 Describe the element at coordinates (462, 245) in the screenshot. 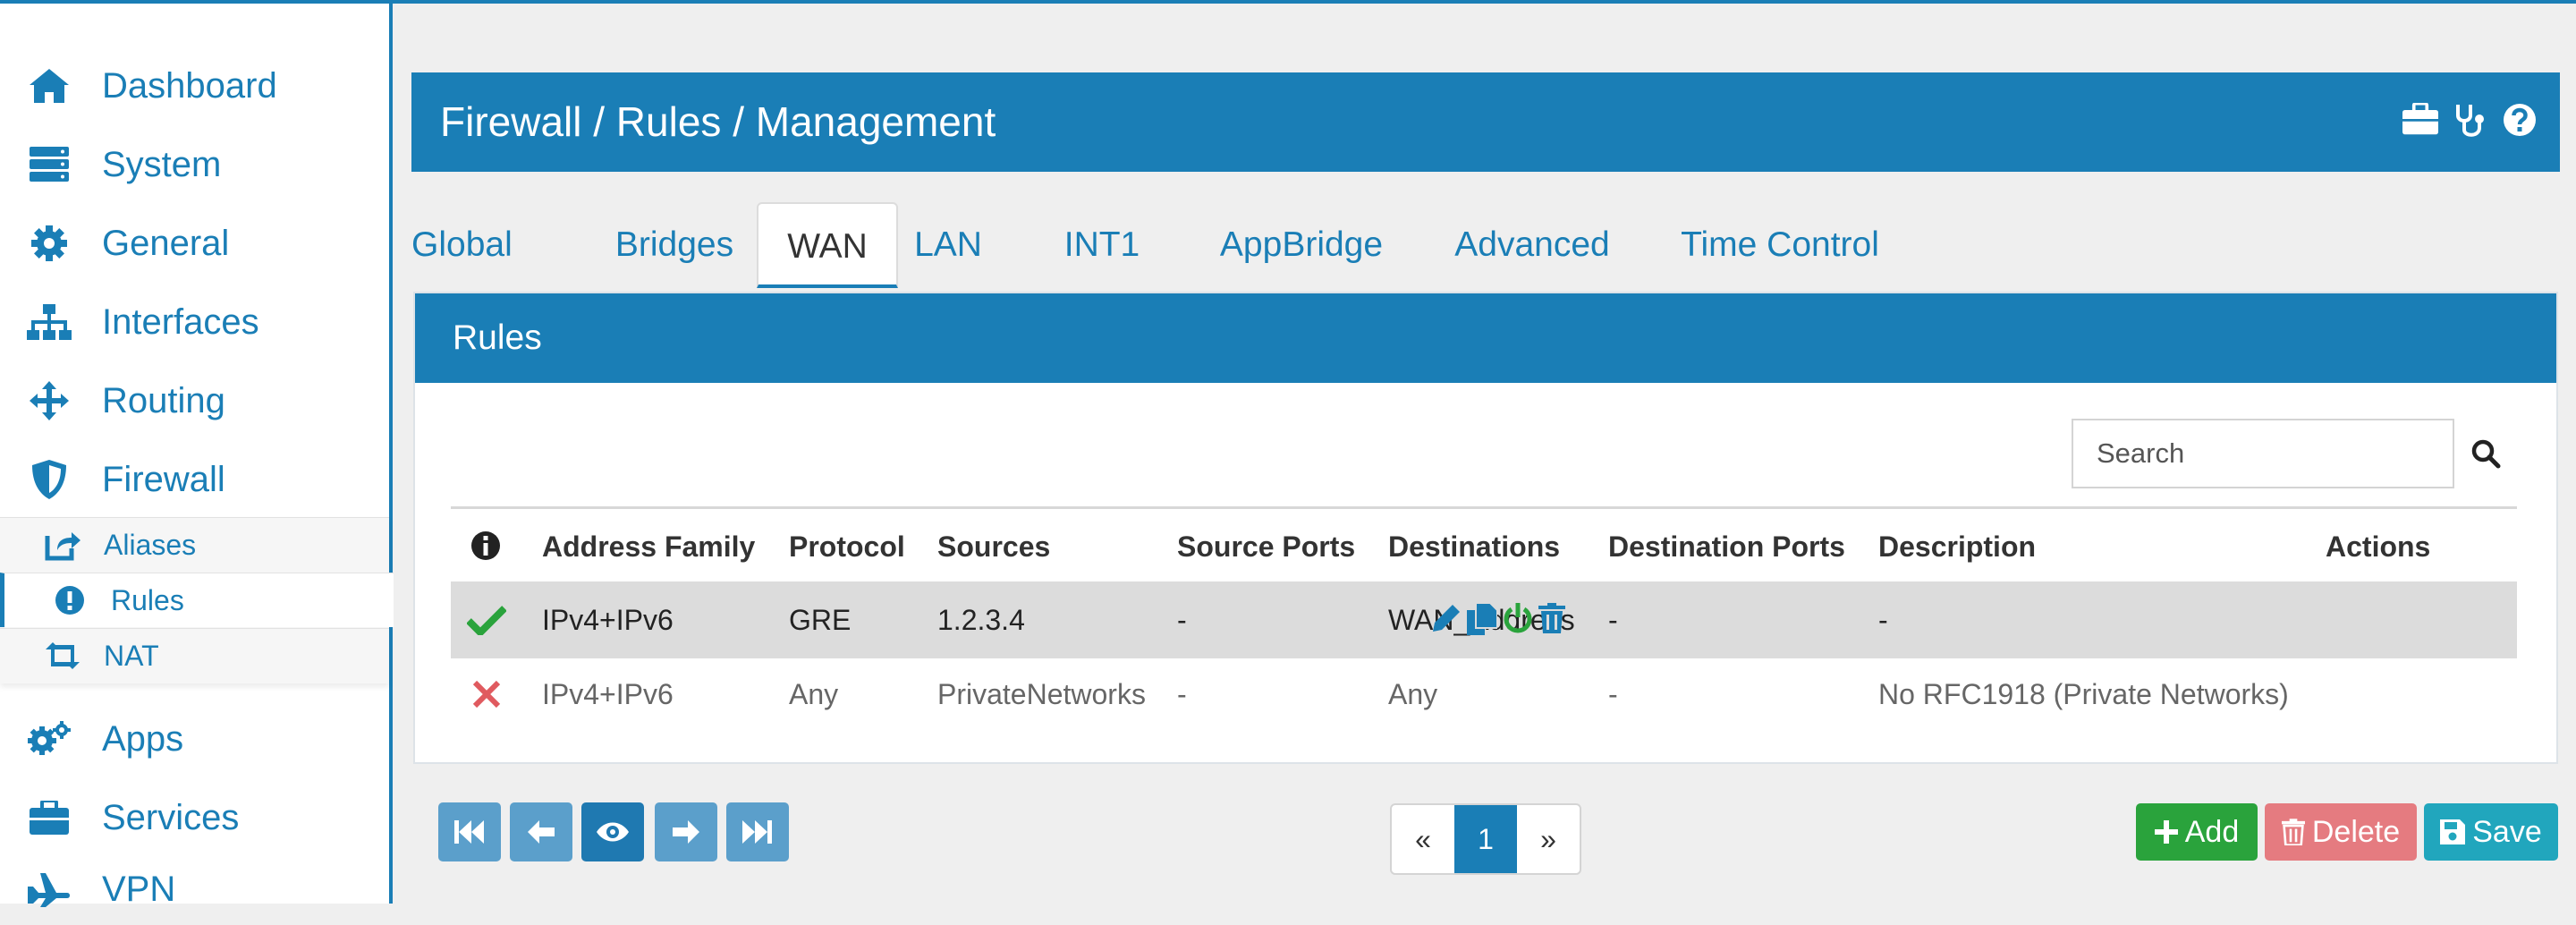

I see `tab-global: Global` at that location.